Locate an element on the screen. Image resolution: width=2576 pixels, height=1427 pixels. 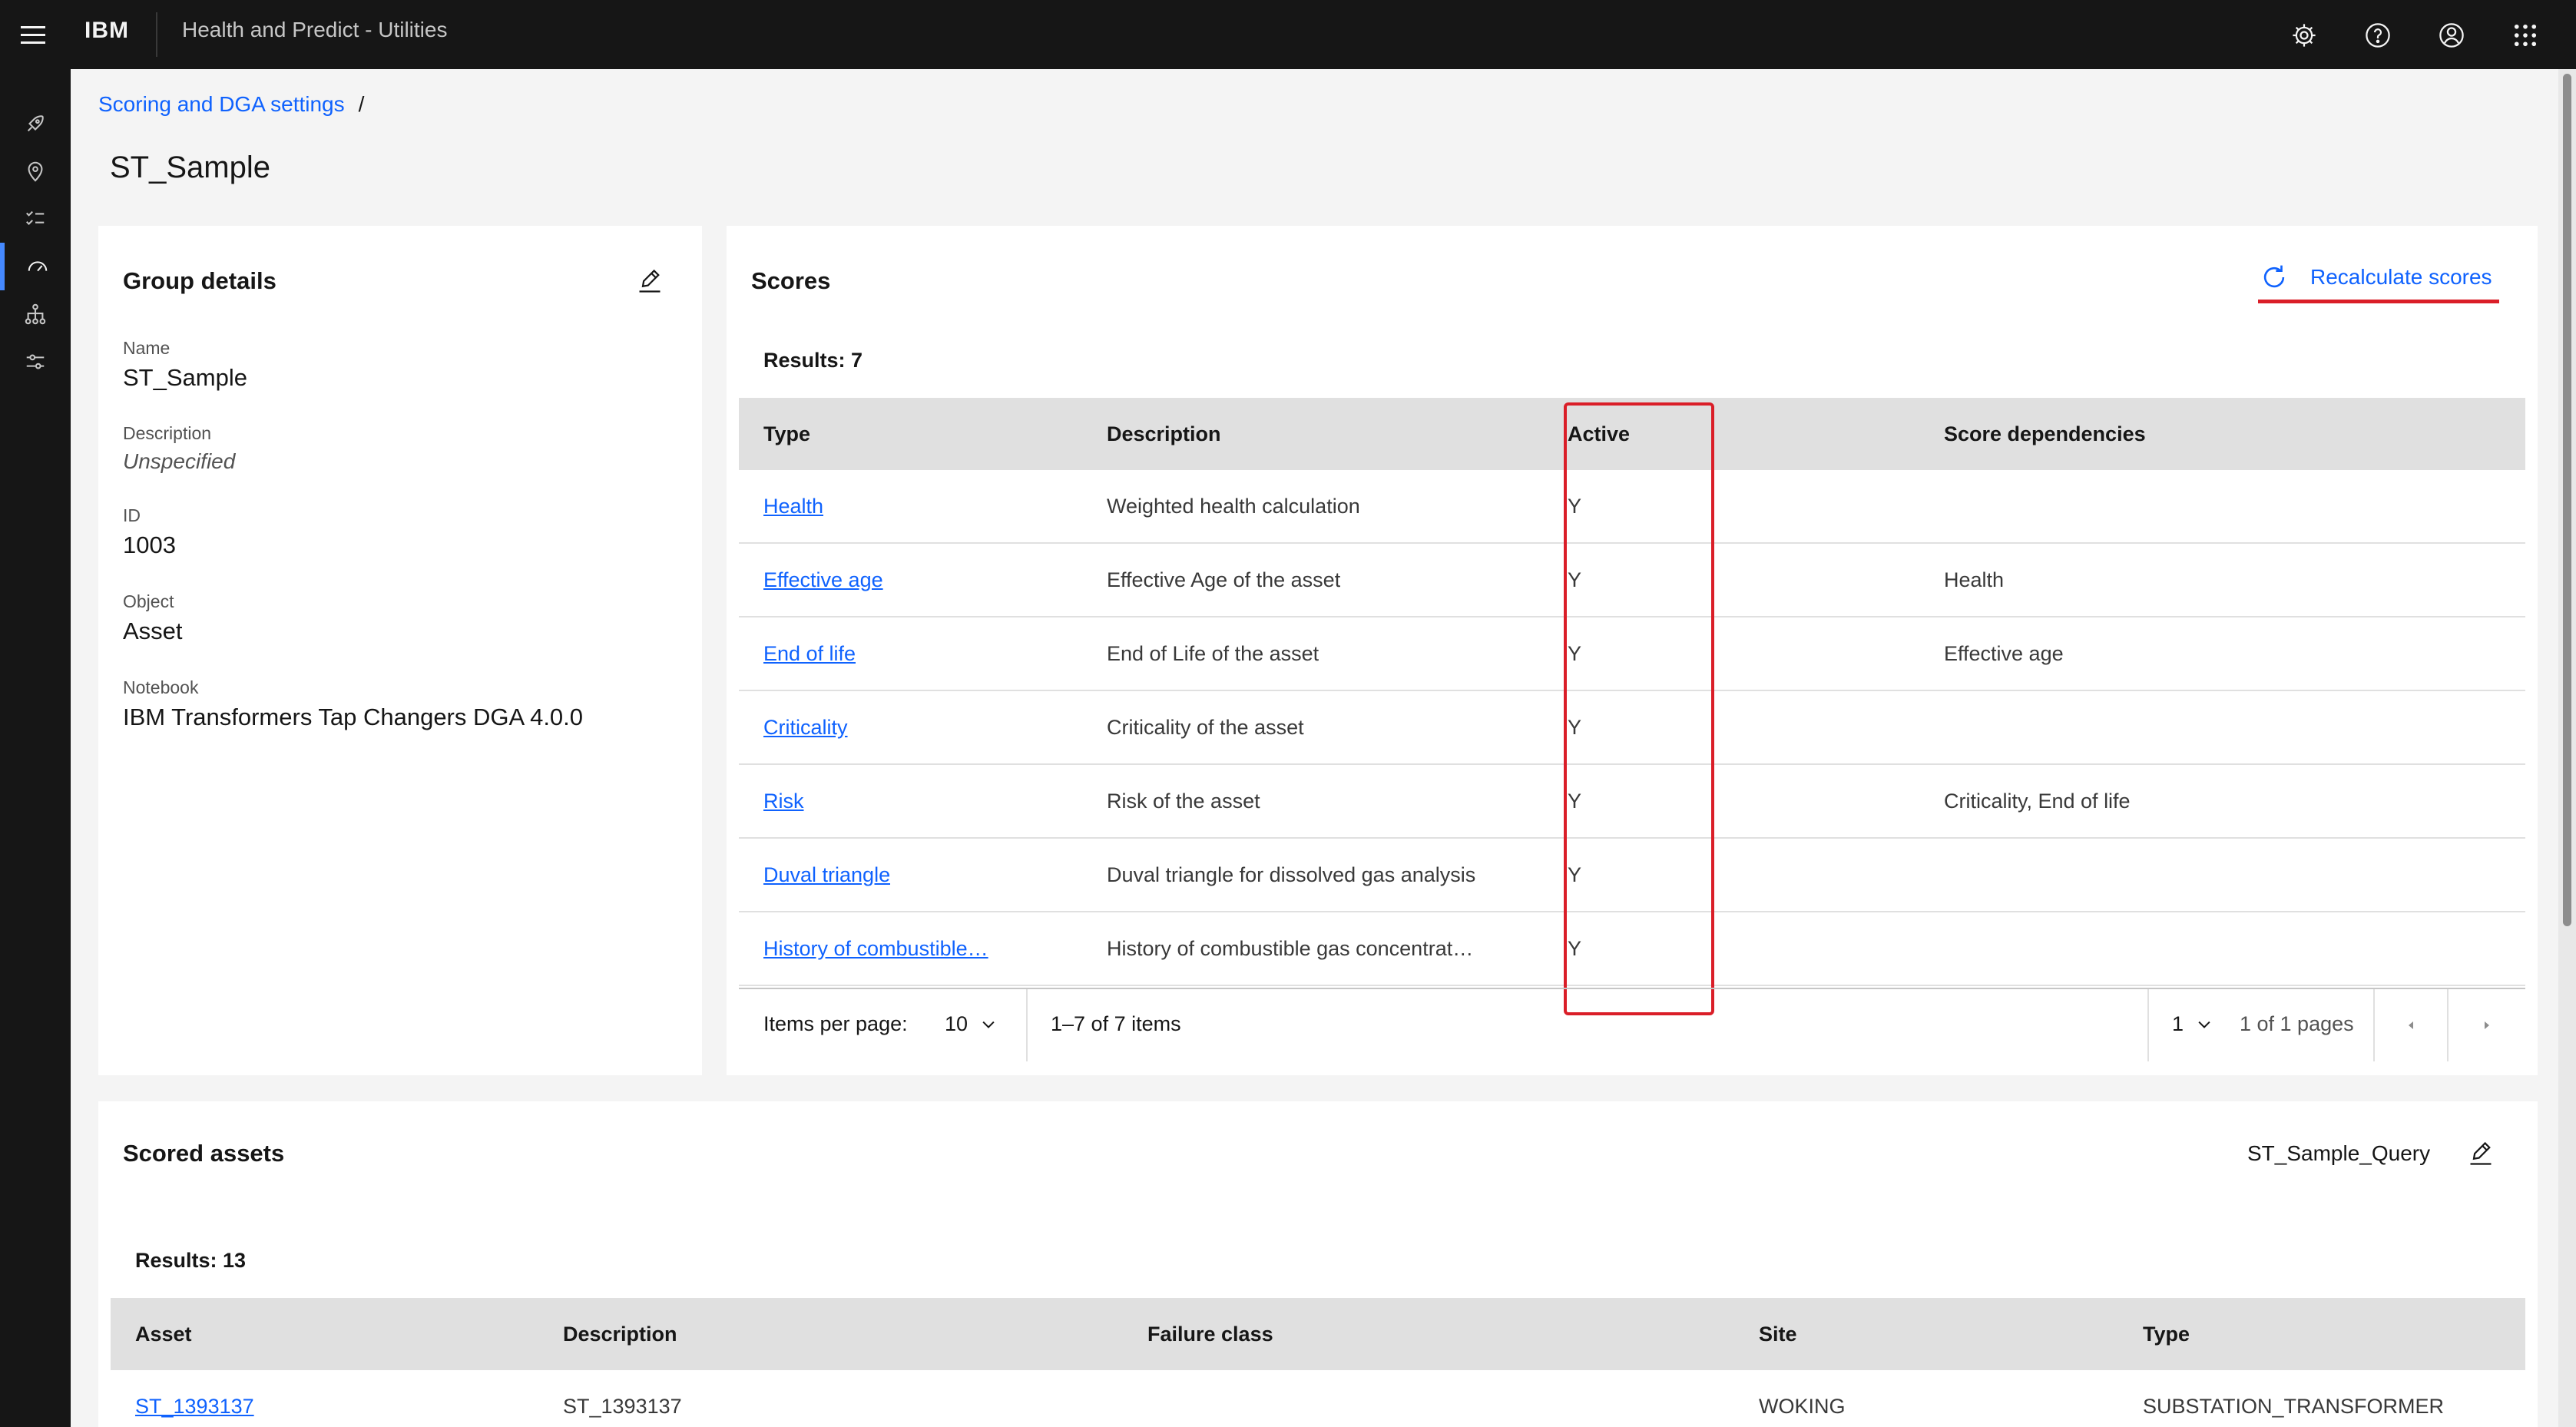
recalculate-scores-label: Recalculate scores is located at coordinates (2401, 277).